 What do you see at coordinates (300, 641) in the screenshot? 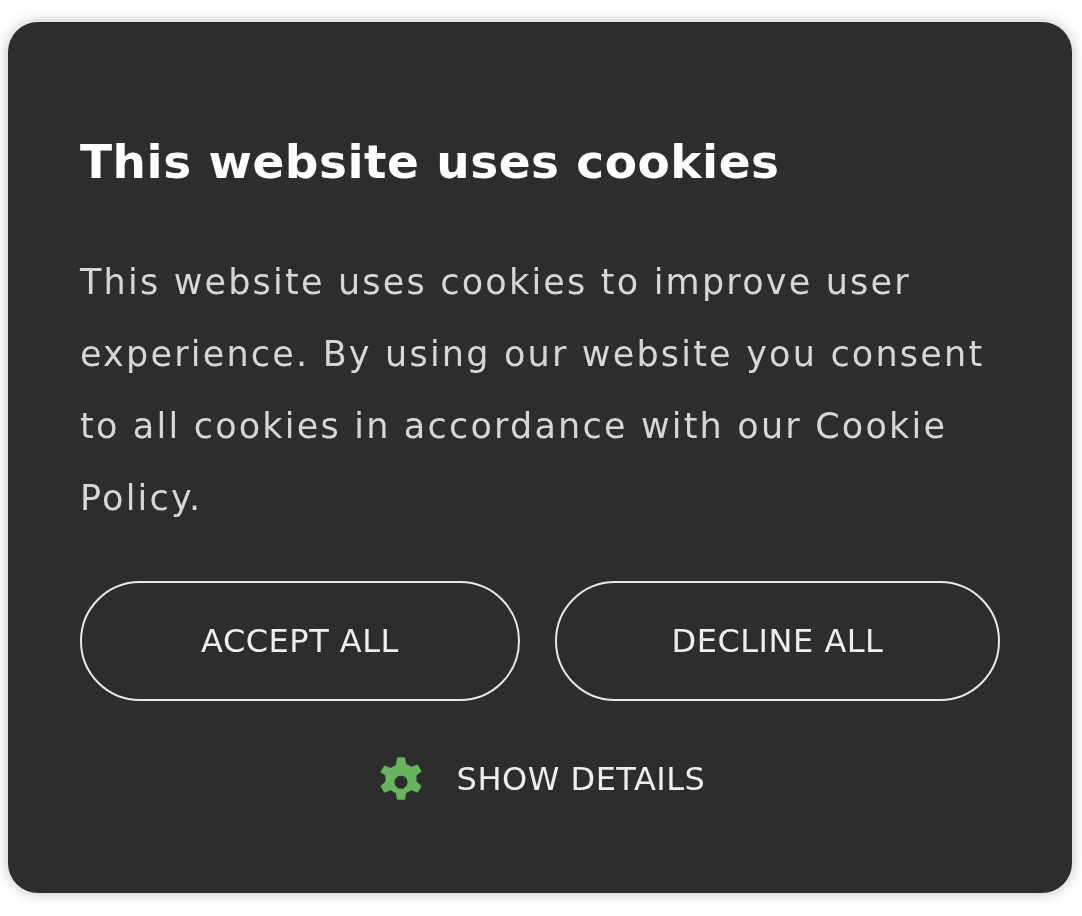
I see `accept-all-button: ACCEPT ALL` at bounding box center [300, 641].